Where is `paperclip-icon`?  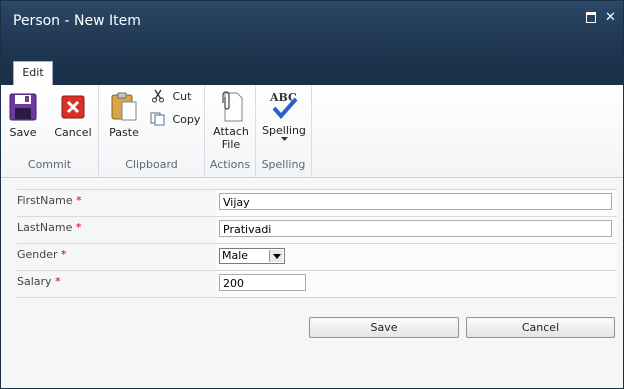 paperclip-icon is located at coordinates (232, 106).